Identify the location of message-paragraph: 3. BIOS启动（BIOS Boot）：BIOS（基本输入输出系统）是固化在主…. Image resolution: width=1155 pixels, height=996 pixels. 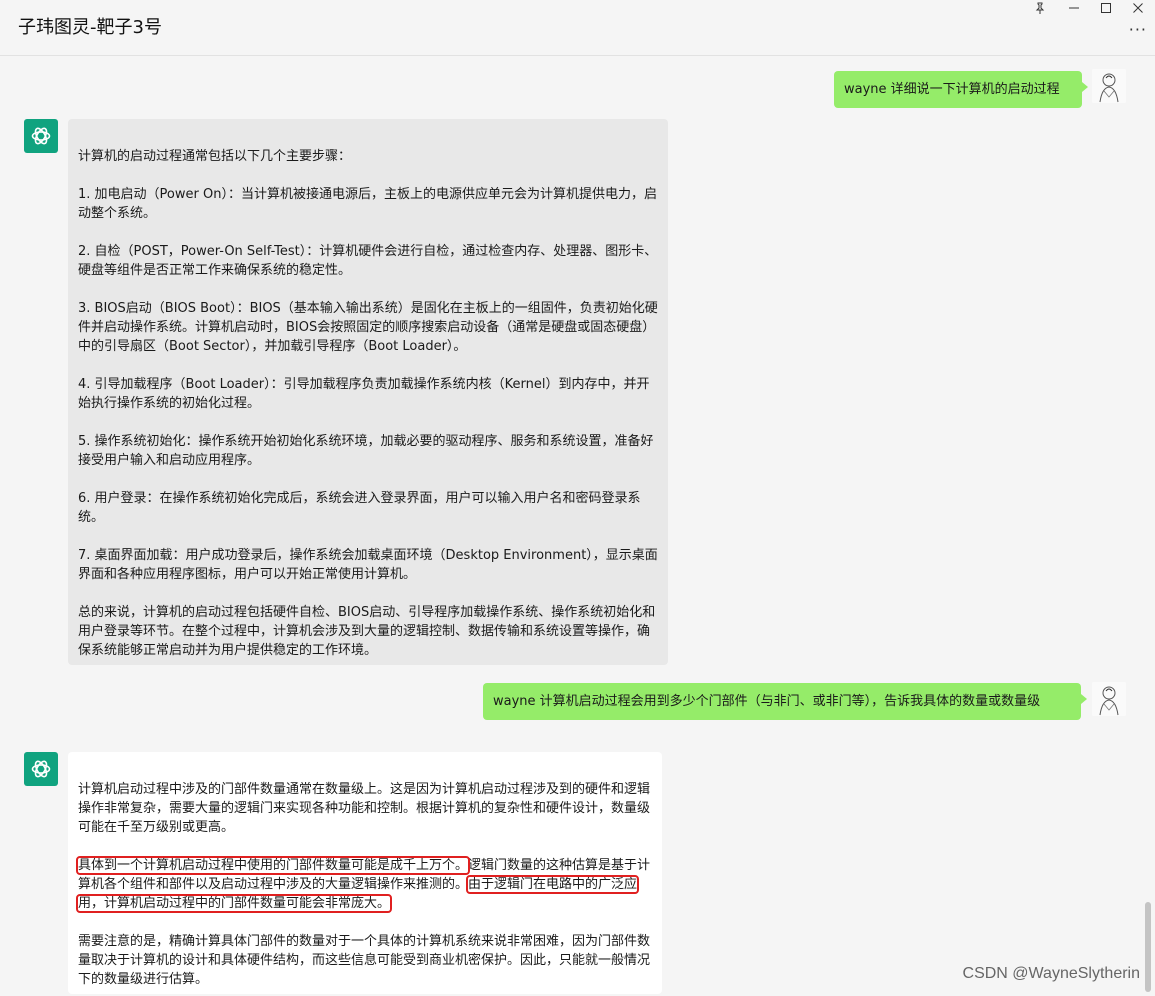
(368, 327).